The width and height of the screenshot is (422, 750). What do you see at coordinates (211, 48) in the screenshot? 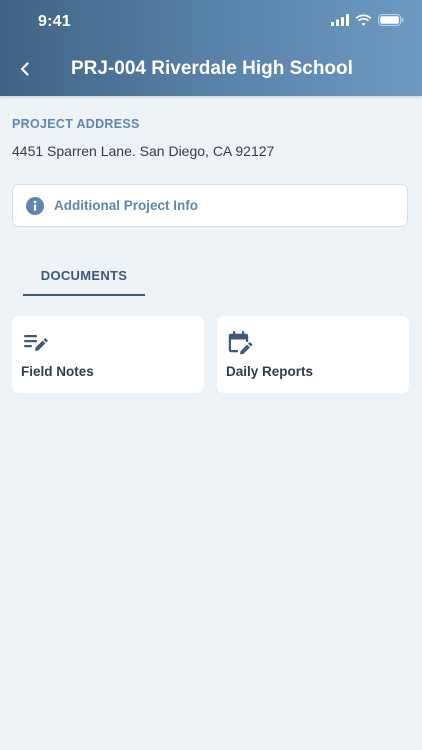
I see `app-header: 9:41 PRJ-004 Riverdale High School` at bounding box center [211, 48].